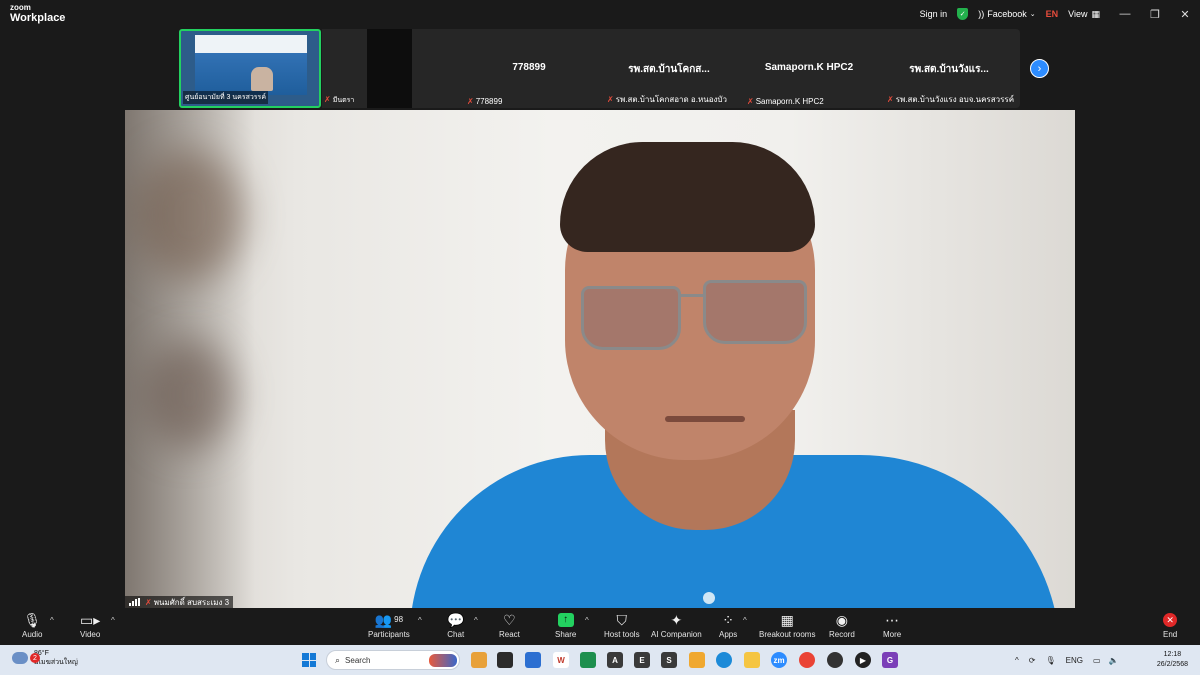  Describe the element at coordinates (389, 68) in the screenshot. I see `participant-thumbnail` at that location.